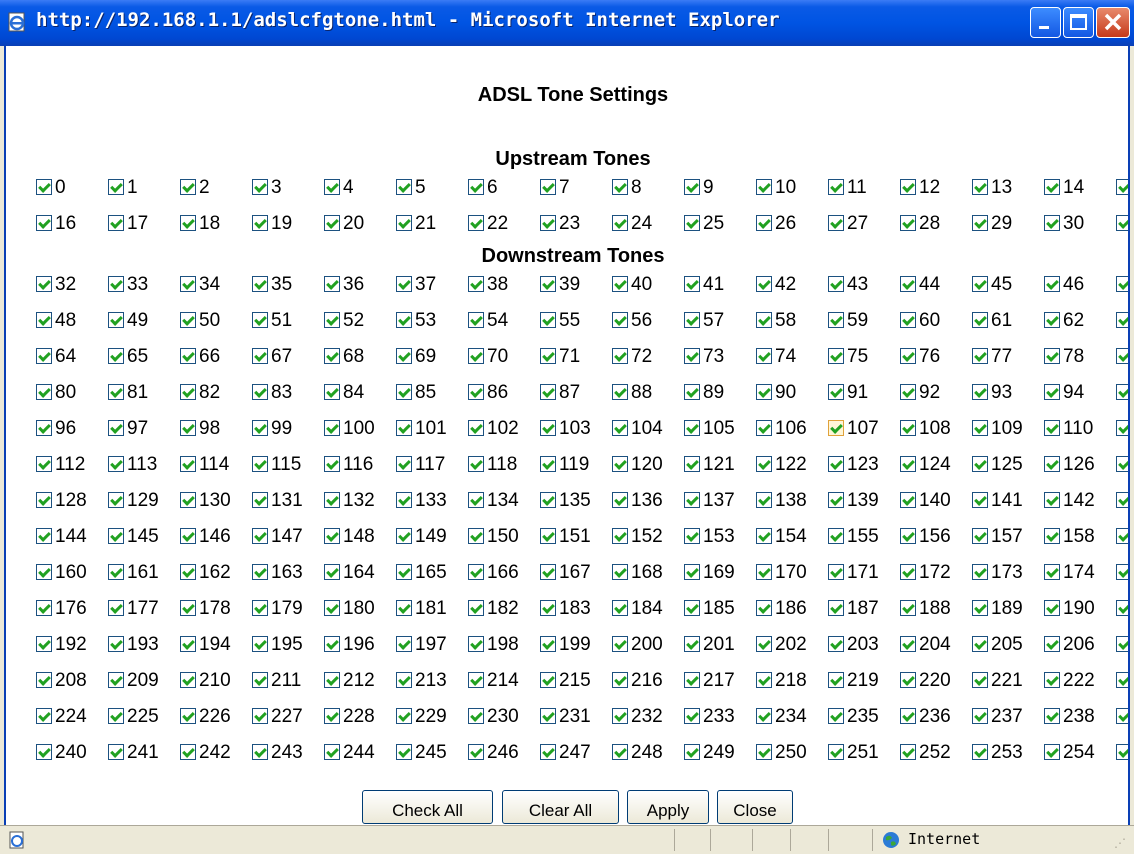  What do you see at coordinates (864, 718) in the screenshot?
I see `tone-235: 235` at bounding box center [864, 718].